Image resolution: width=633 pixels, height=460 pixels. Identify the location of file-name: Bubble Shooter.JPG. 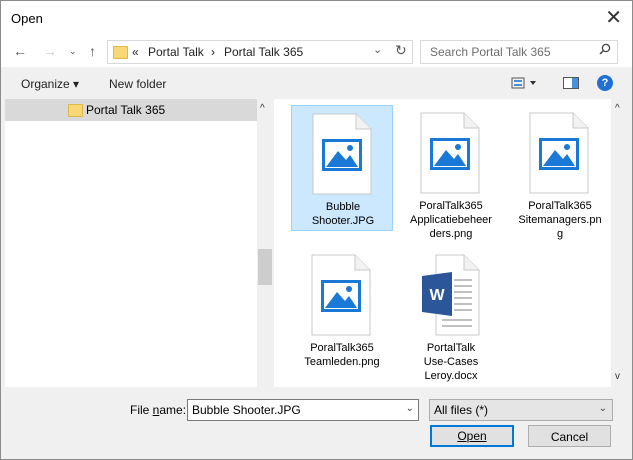
(343, 214).